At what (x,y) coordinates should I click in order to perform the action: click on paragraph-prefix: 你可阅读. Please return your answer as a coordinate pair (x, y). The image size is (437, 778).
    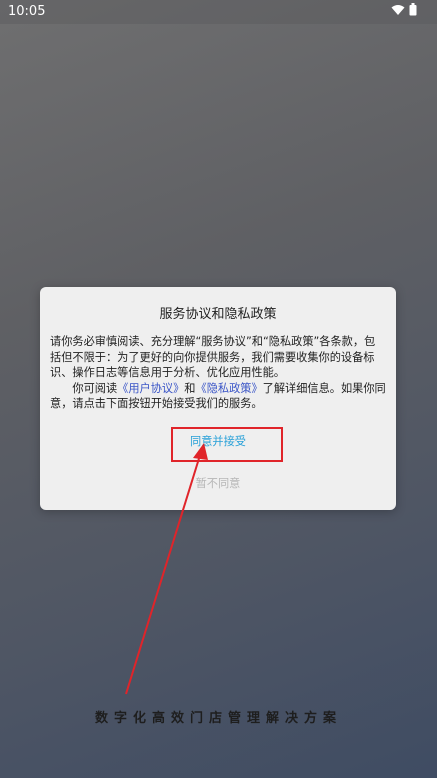
    Looking at the image, I should click on (95, 388).